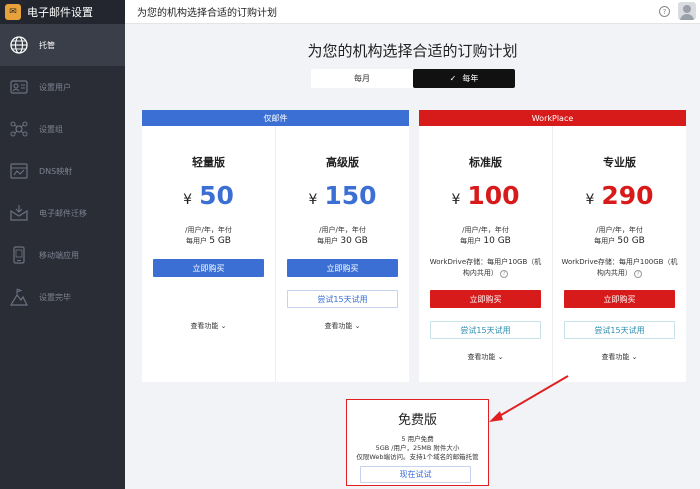  What do you see at coordinates (216, 195) in the screenshot?
I see `price-amount: 50` at bounding box center [216, 195].